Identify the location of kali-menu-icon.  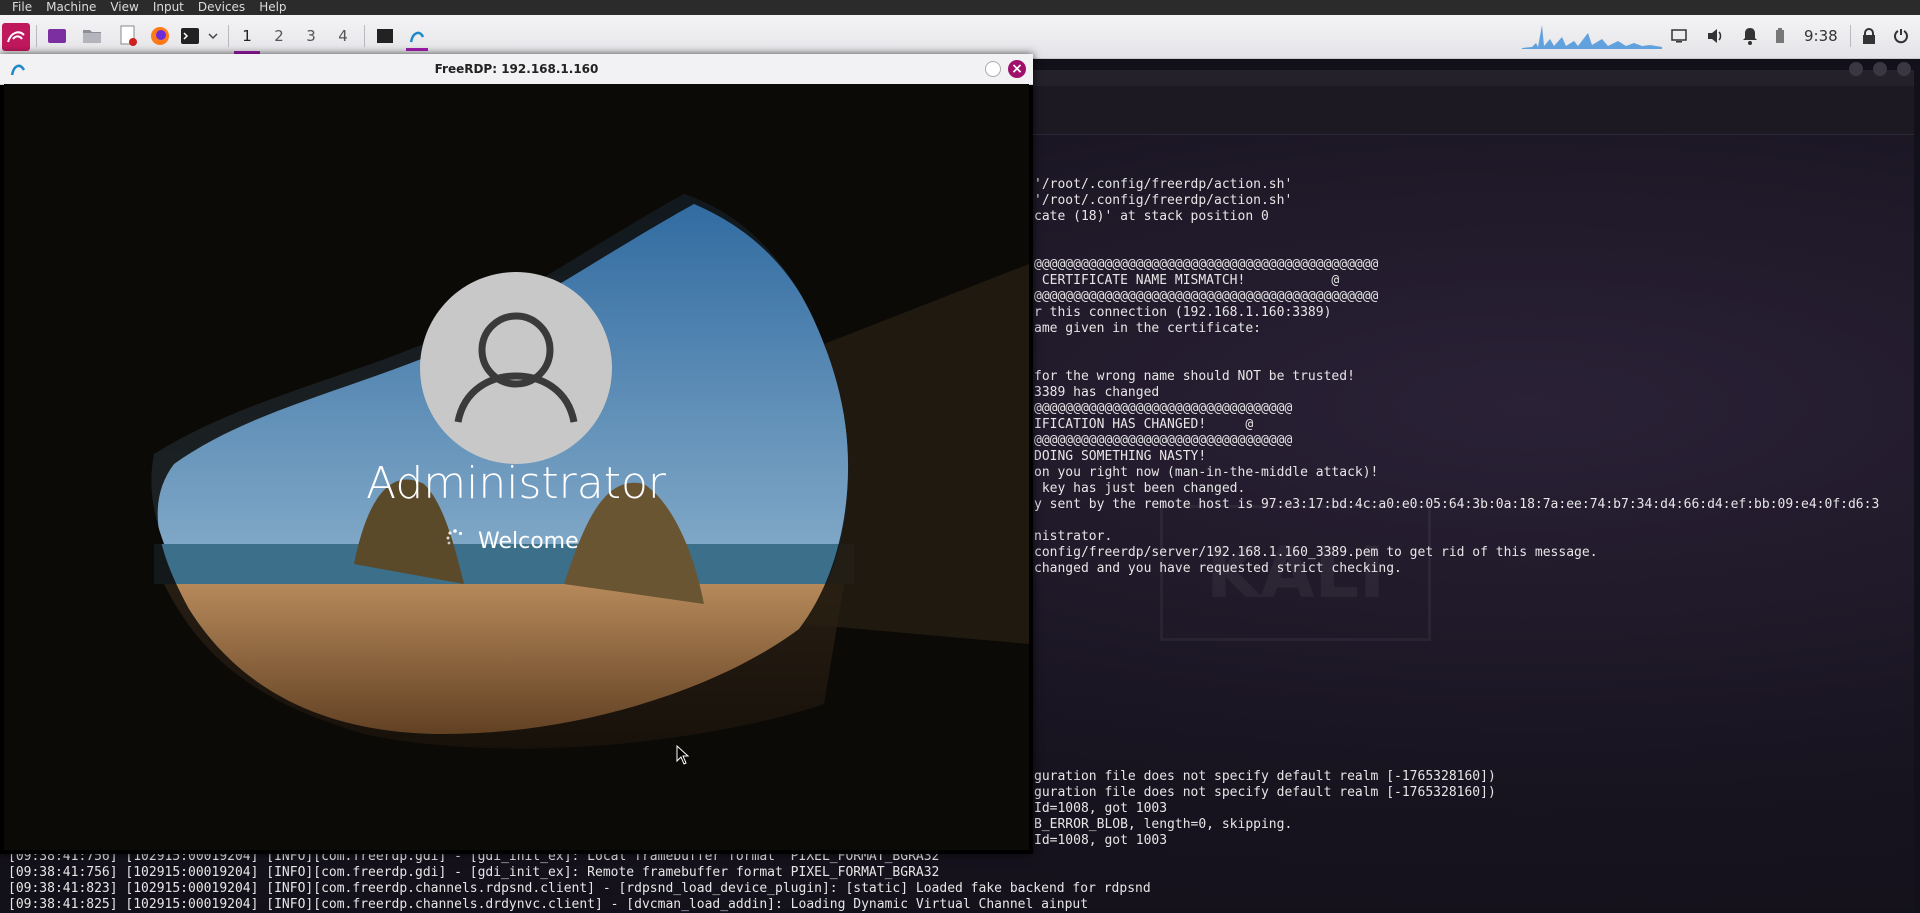
(16, 37).